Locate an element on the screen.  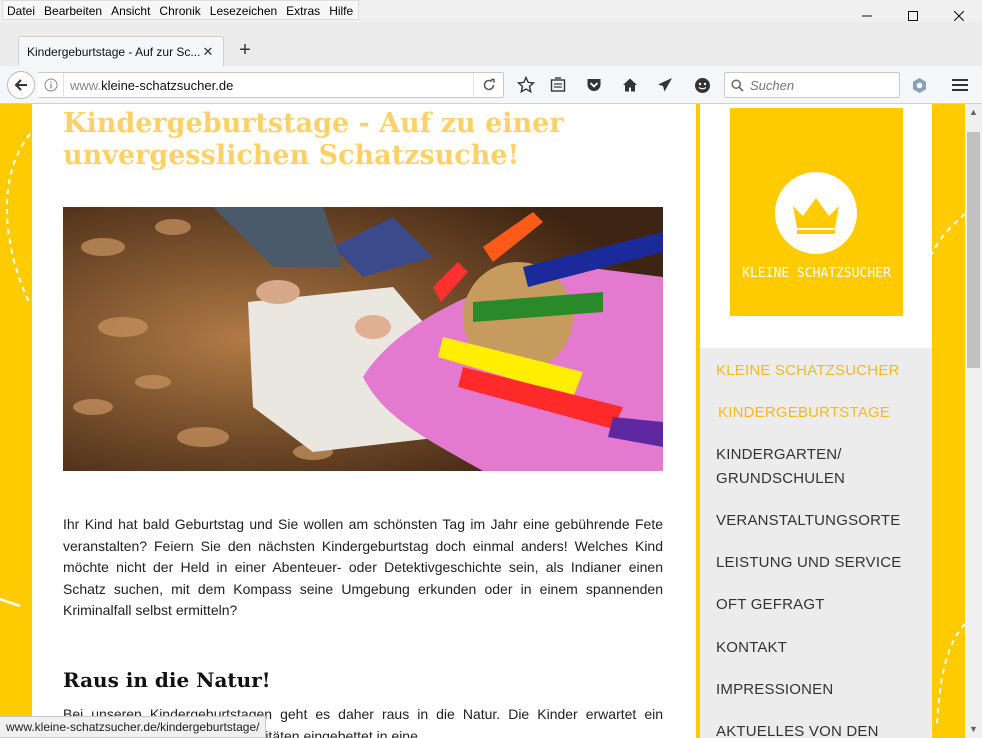
url-text: www.kleine-schatzsucher.de is located at coordinates (268, 85).